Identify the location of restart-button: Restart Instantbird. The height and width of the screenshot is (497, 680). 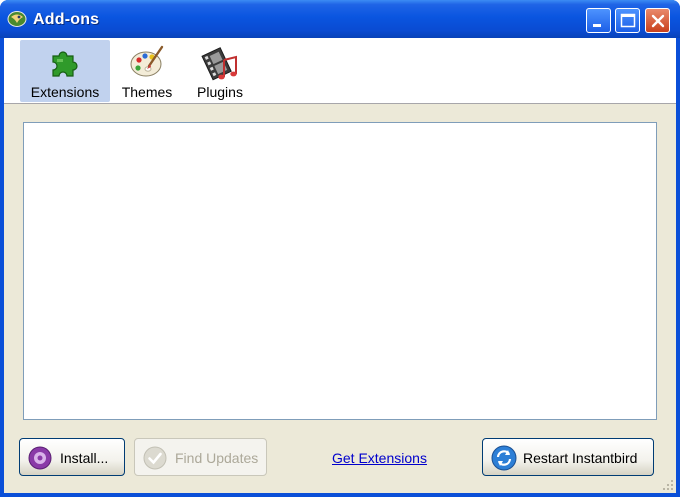
(568, 457).